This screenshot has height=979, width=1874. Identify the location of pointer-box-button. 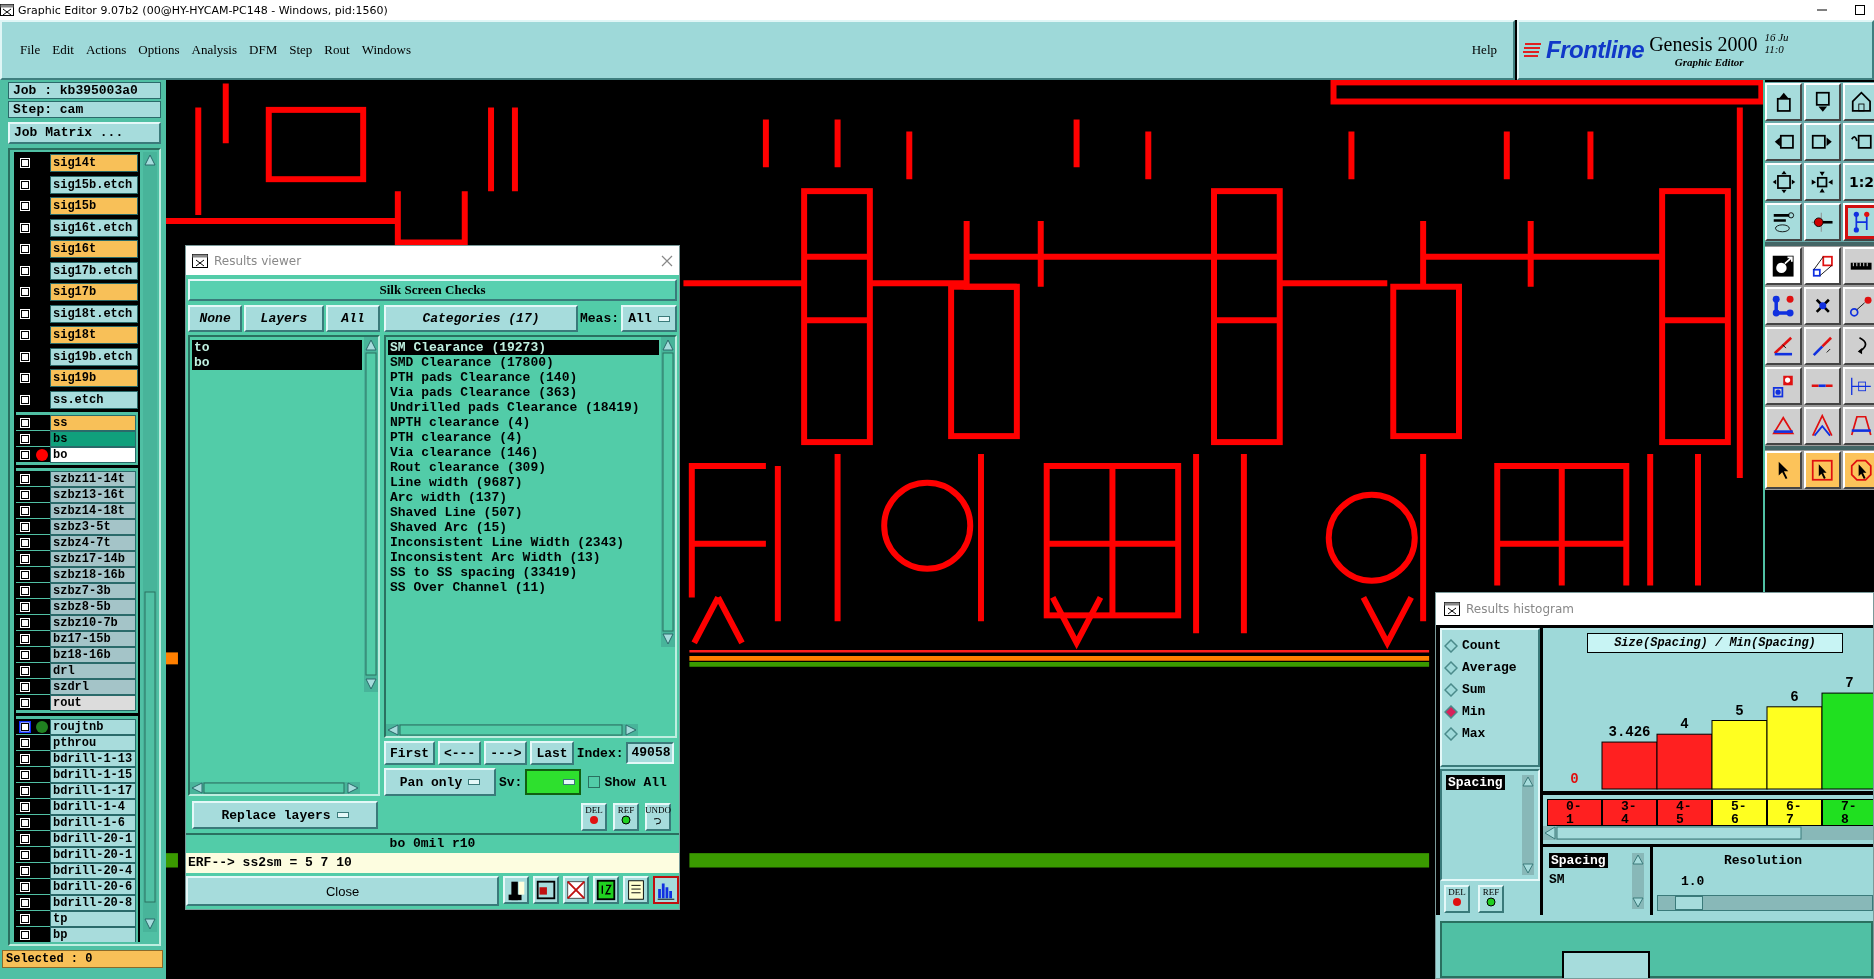
(1822, 470).